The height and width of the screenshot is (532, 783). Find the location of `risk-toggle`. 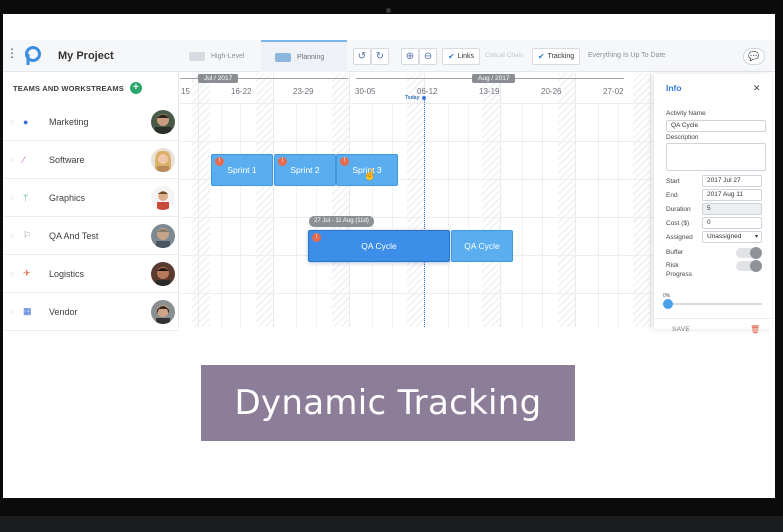

risk-toggle is located at coordinates (749, 266).